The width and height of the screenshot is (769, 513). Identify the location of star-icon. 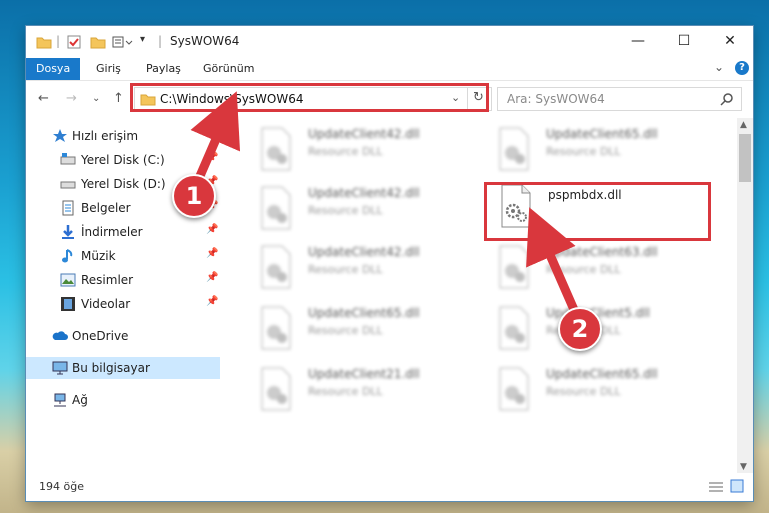
(60, 135).